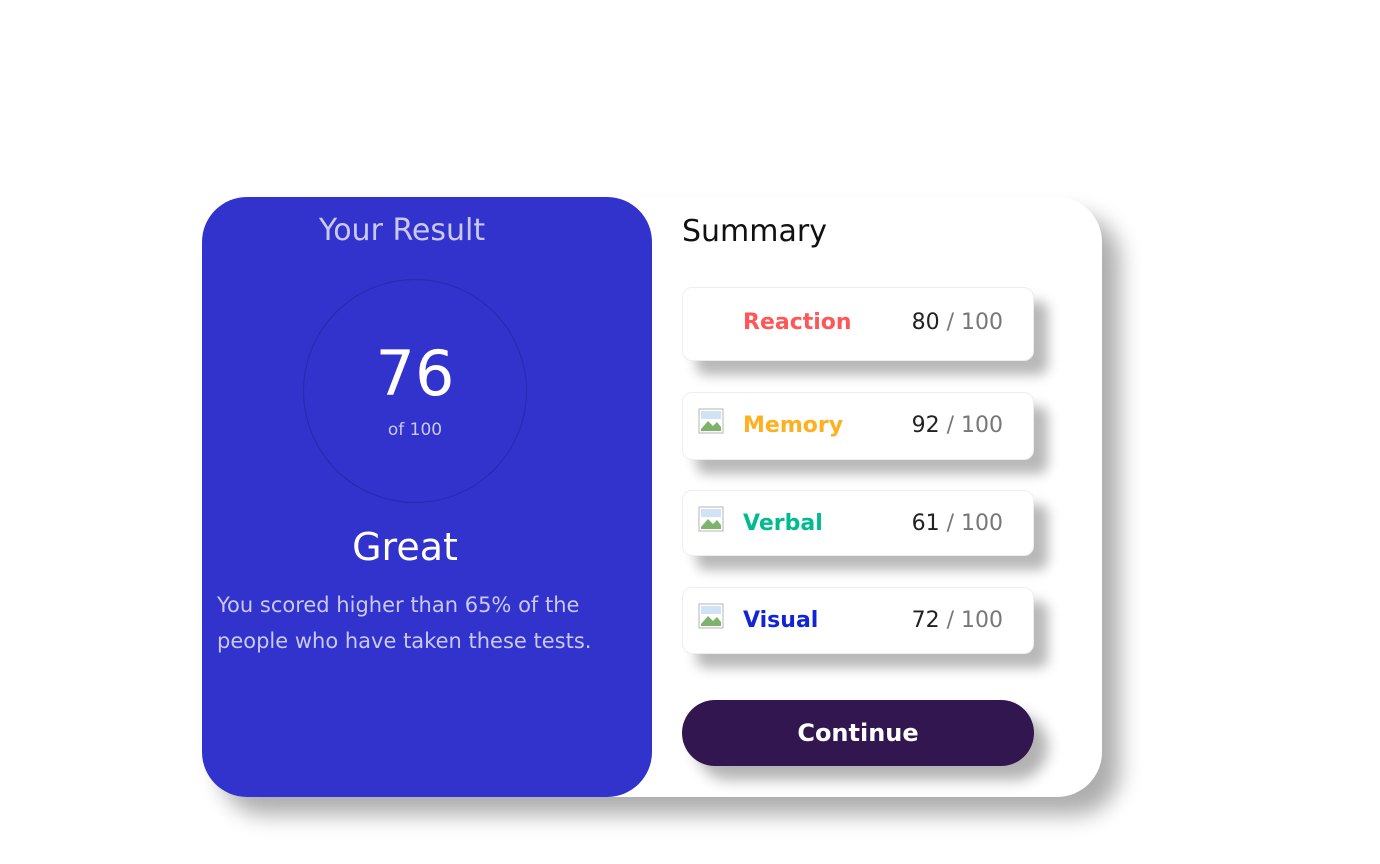  I want to click on continue-button: Continue, so click(858, 733).